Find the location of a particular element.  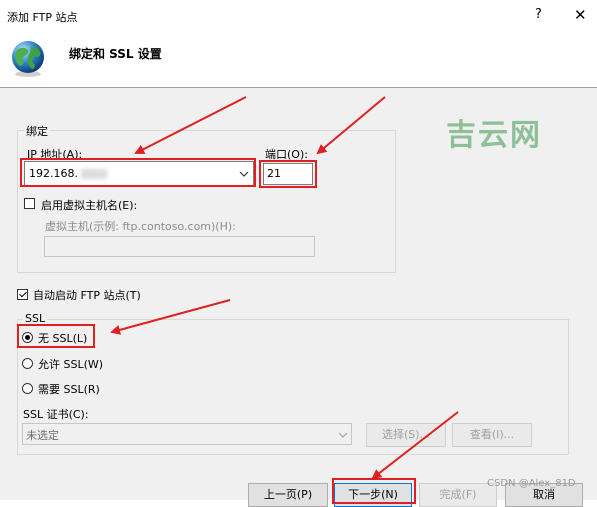

allow-ssl-radio is located at coordinates (27, 363).